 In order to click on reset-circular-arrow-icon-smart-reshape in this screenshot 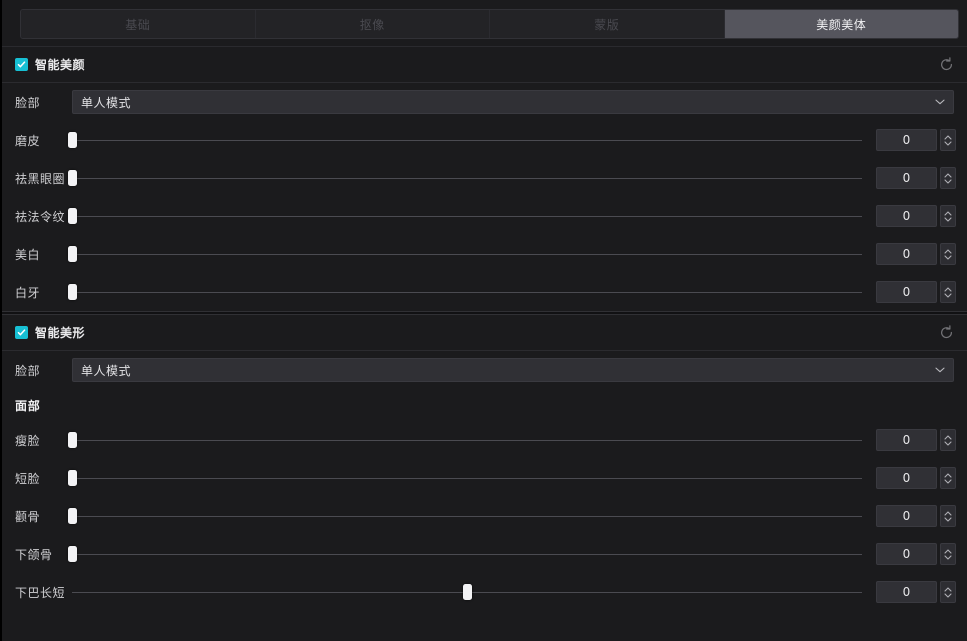, I will do `click(946, 333)`.